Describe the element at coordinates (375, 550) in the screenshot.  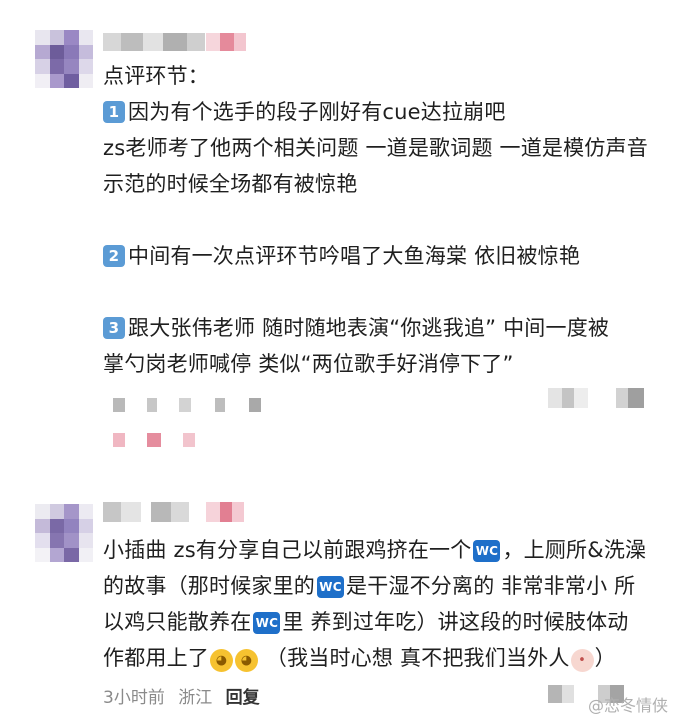
I see `comment-line: 小插曲 zs有分享自己以前跟鸡挤在一个 WC ，上厕所&洗澡` at that location.